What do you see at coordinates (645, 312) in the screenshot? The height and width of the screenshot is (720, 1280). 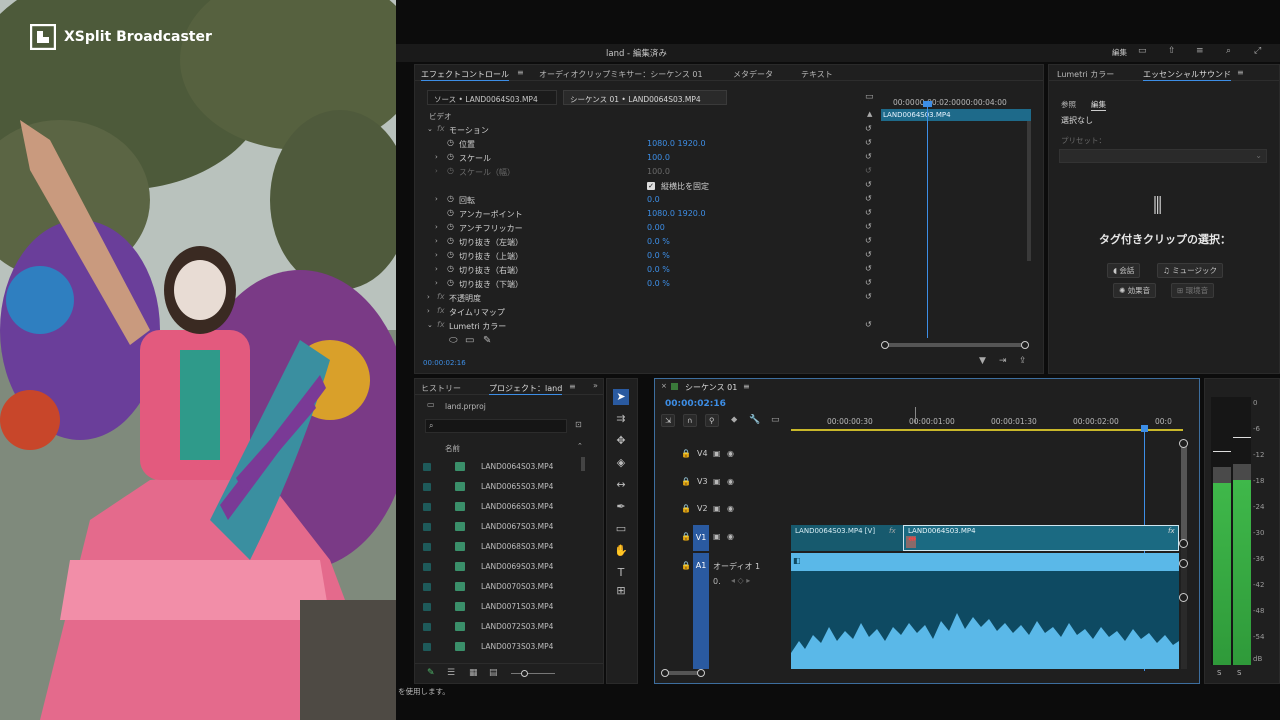 I see `prop-row-time-remap: › fx タイムリマップ` at bounding box center [645, 312].